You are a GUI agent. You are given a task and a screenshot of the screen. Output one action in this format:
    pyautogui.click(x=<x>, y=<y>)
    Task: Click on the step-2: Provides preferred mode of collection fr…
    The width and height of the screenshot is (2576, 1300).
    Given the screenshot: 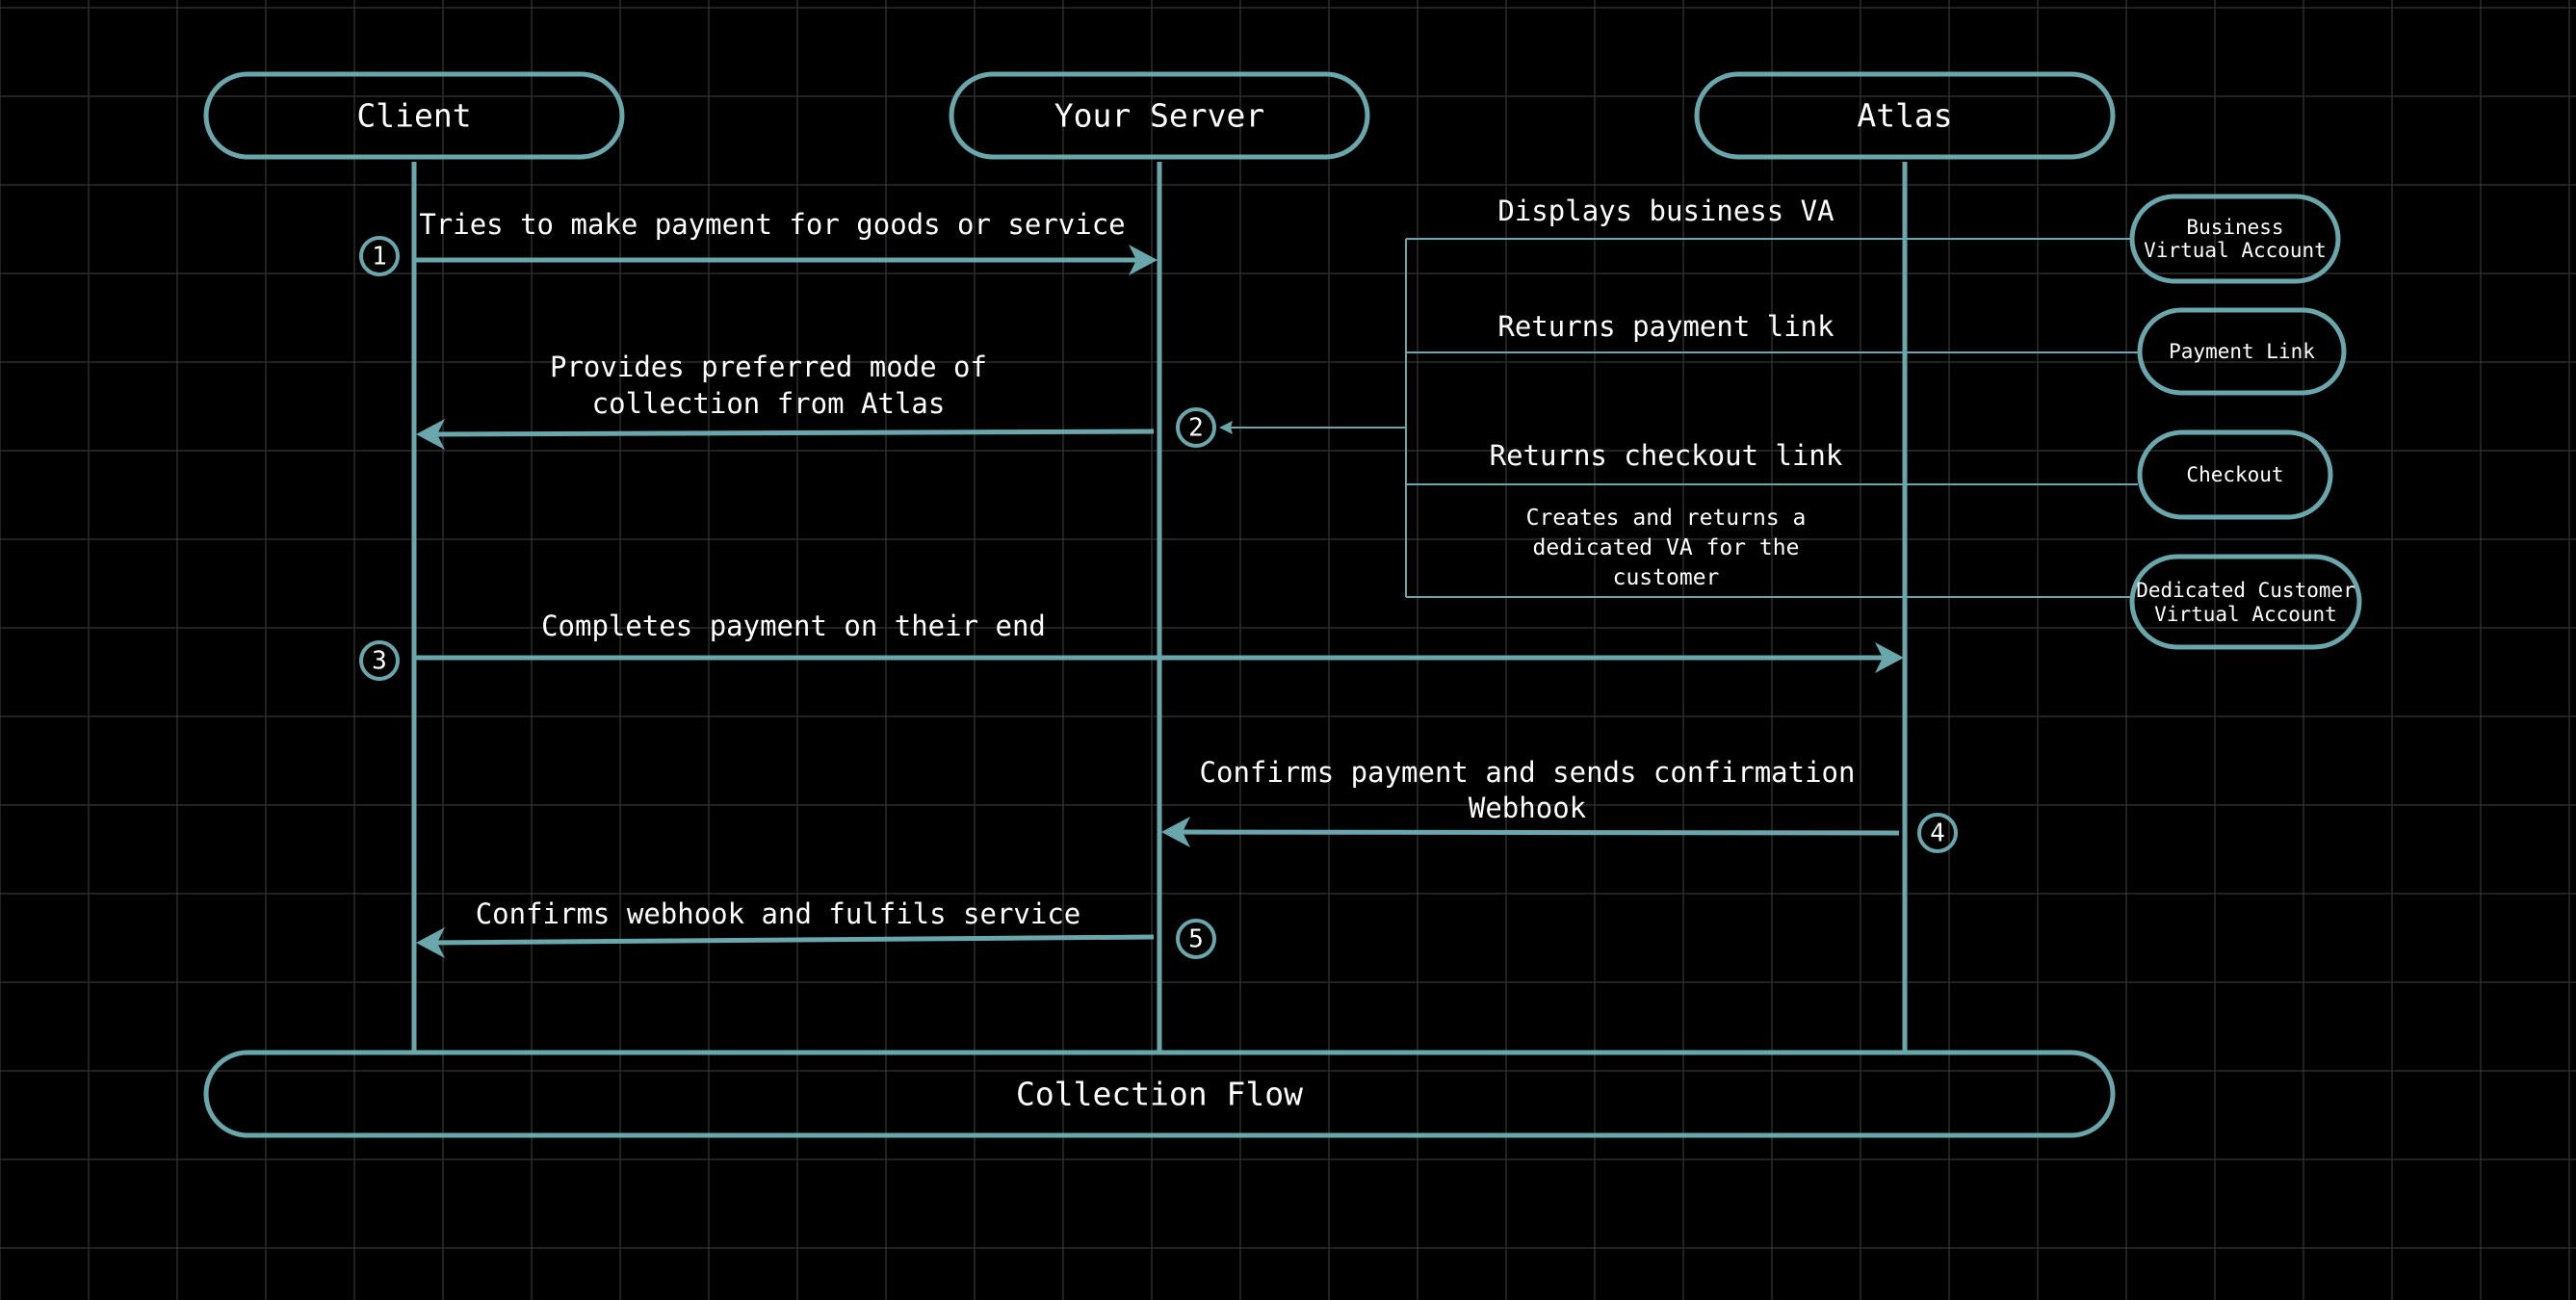 What is the action you would take?
    pyautogui.click(x=911, y=400)
    